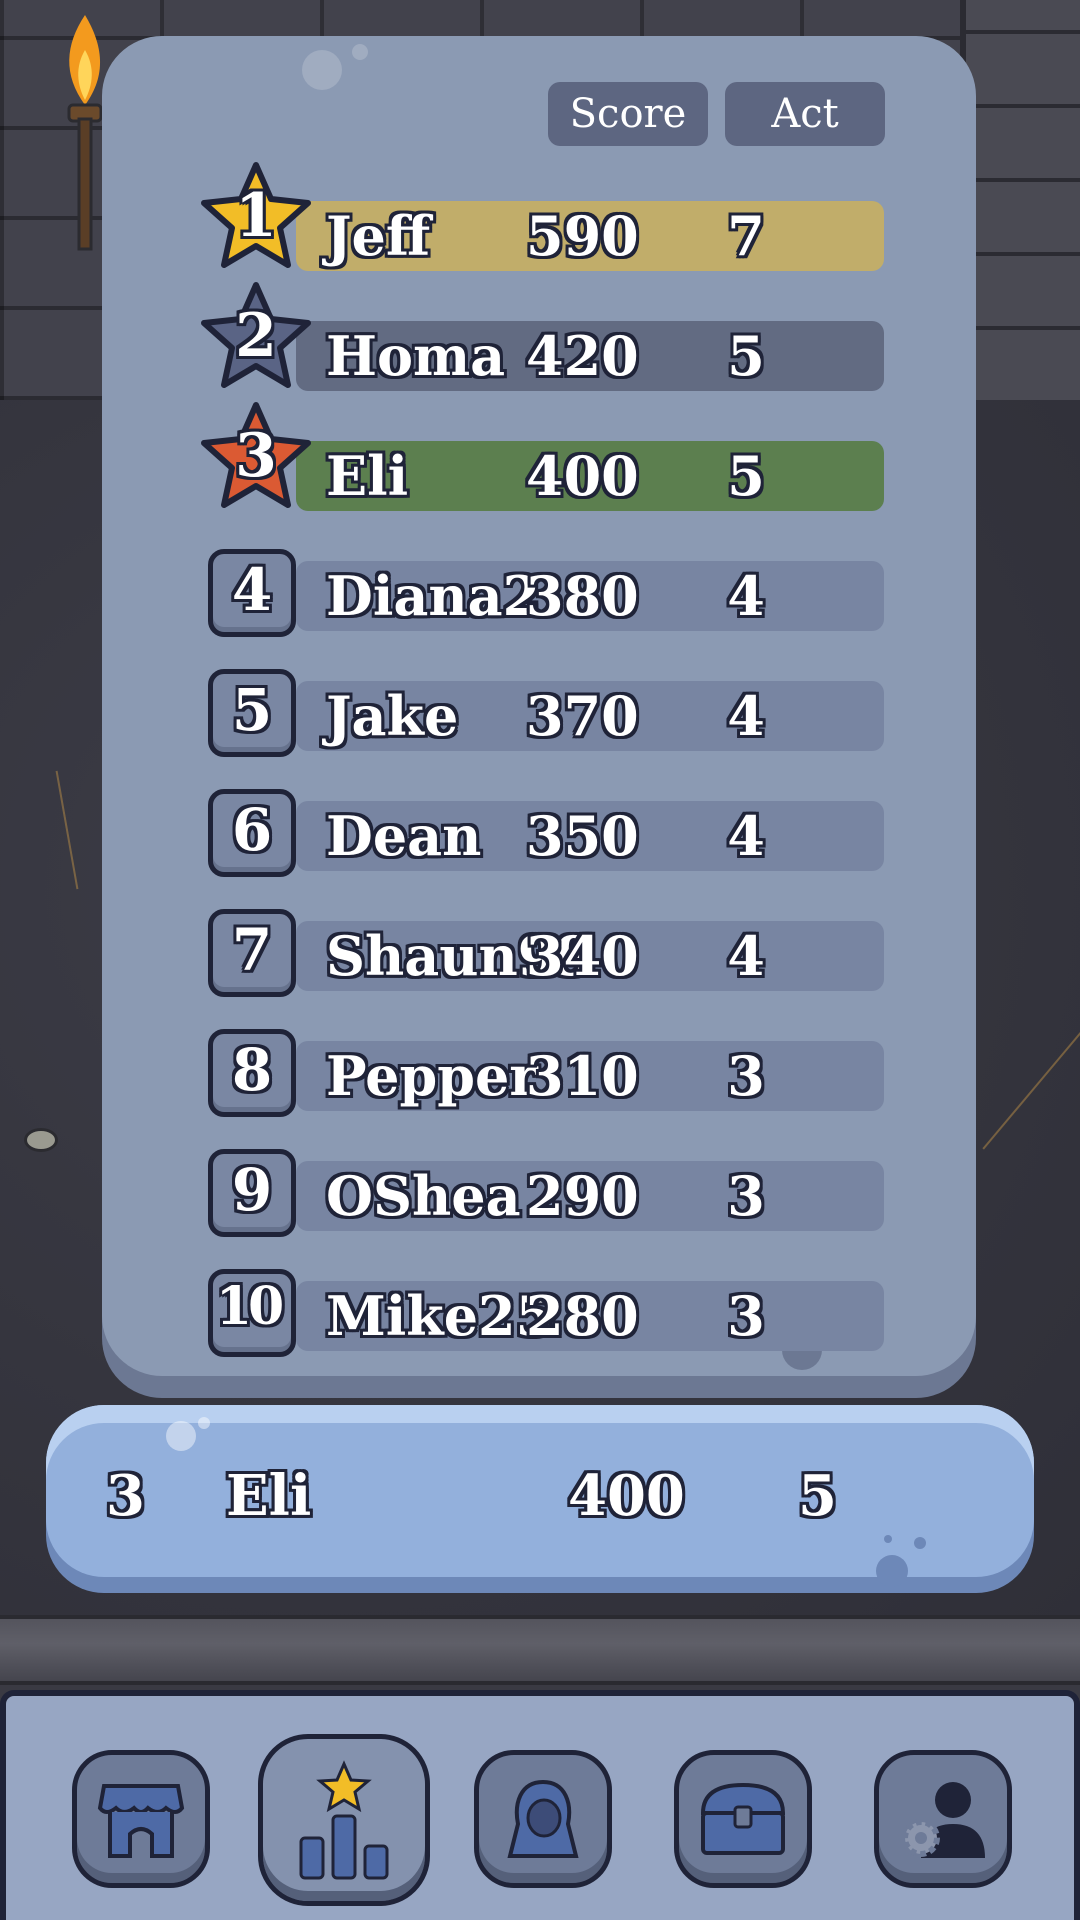 This screenshot has height=1920, width=1080. I want to click on leaderboard-row: Shaun99 340 4 7, so click(546, 953).